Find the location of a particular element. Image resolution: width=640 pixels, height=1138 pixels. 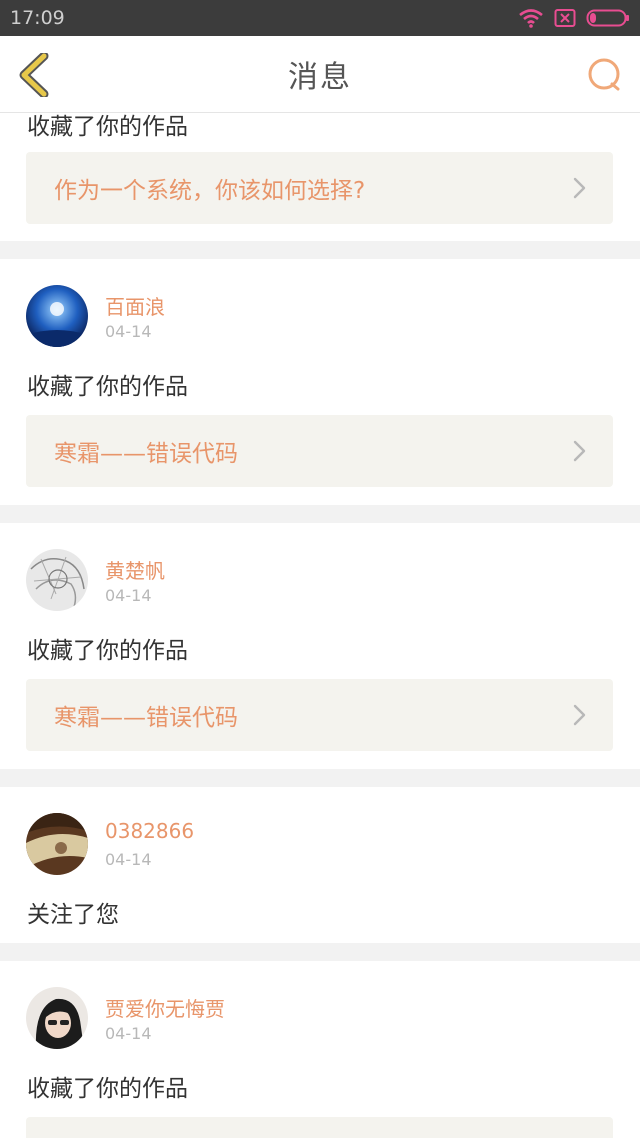

back-button is located at coordinates (34, 75).